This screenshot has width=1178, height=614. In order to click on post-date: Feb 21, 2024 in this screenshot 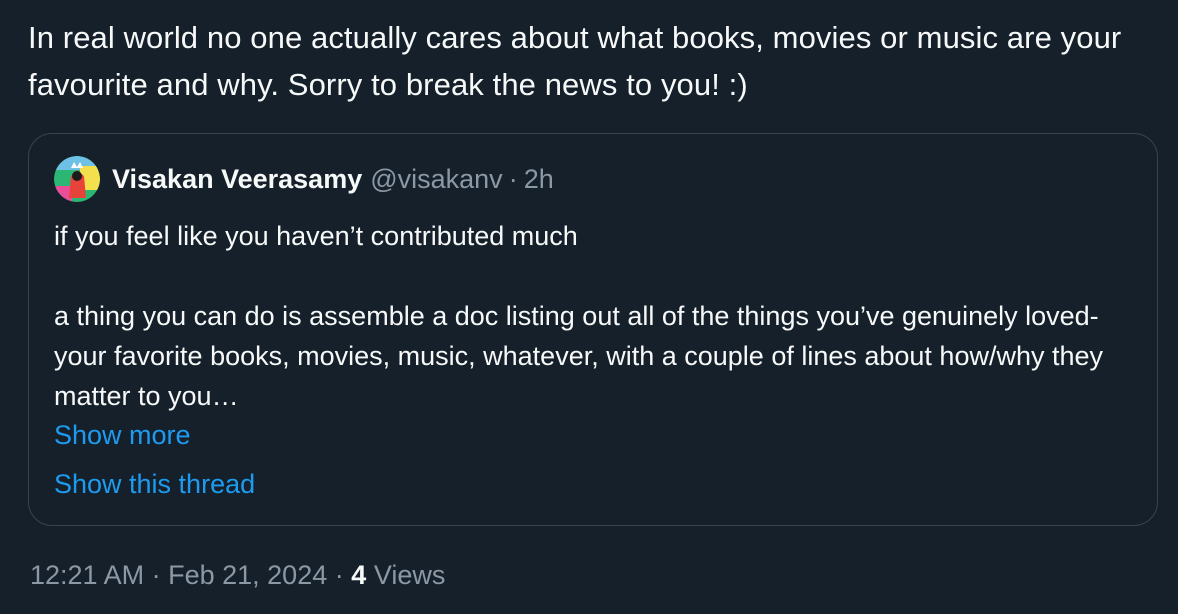, I will do `click(247, 575)`.